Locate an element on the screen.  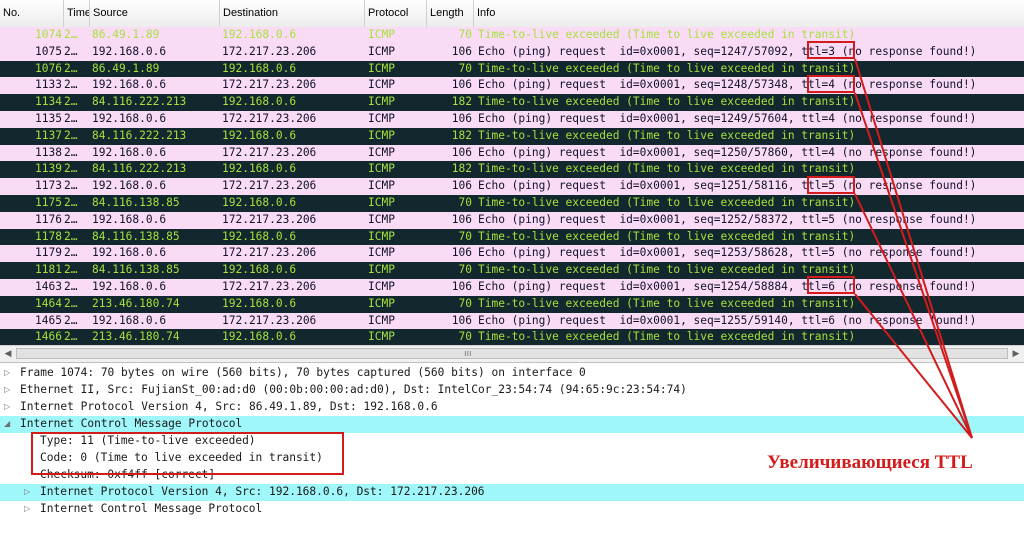
detail-tree-item: ◢ Internet Control Message Protocol is located at coordinates (512, 424).